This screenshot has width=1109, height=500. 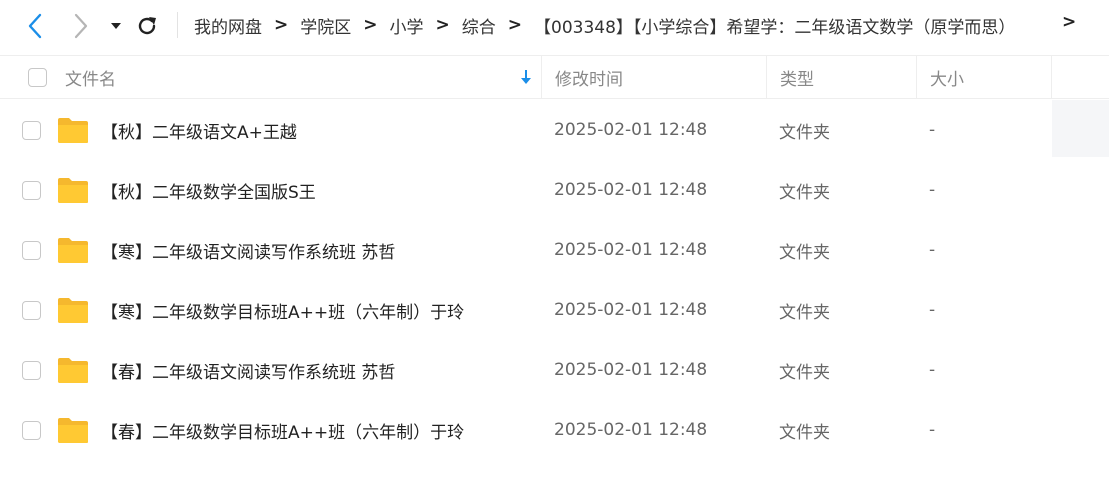 What do you see at coordinates (654, 77) in the screenshot?
I see `column-header-modified: 修改时间` at bounding box center [654, 77].